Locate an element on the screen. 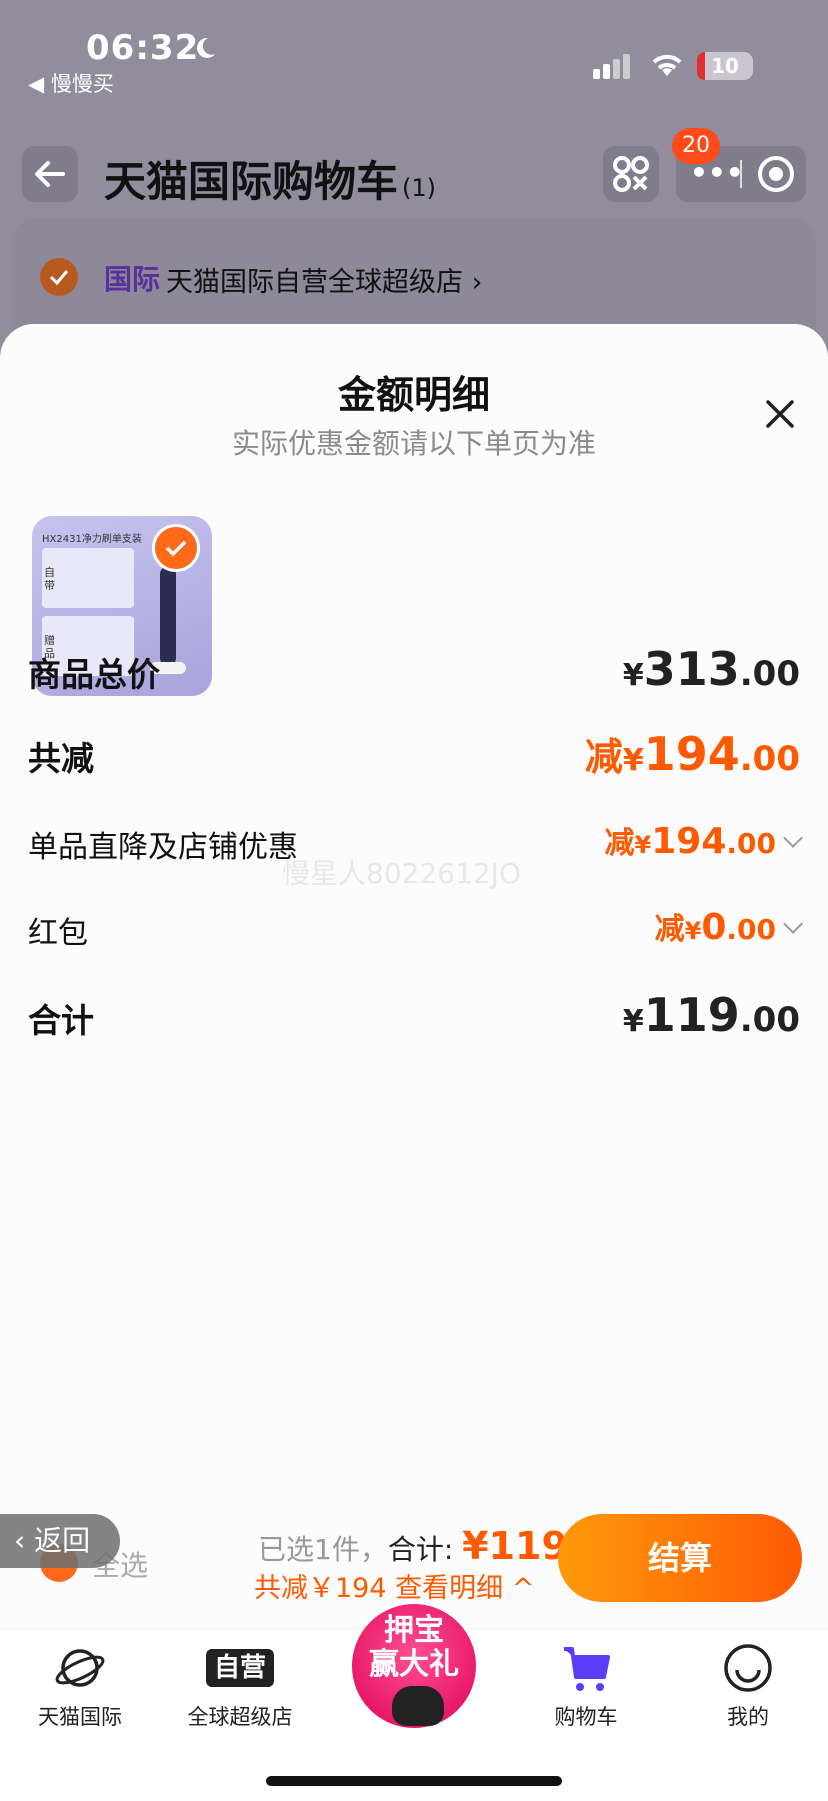 Image resolution: width=828 pixels, height=1801 pixels. view-detail-link: 共减￥194 查看明细 ^ is located at coordinates (394, 1585).